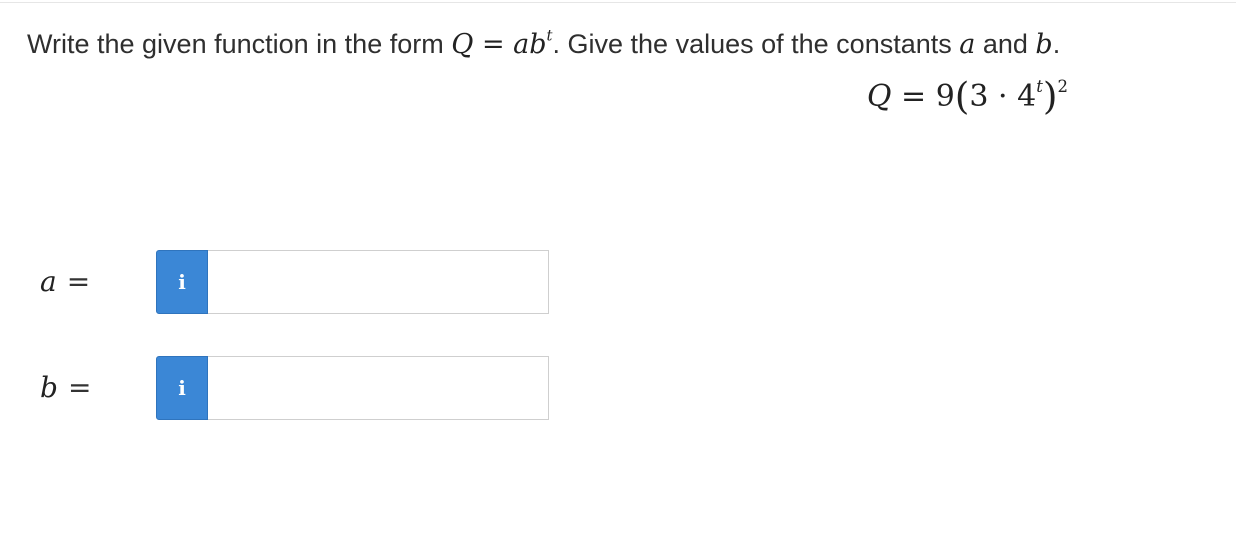 Image resolution: width=1236 pixels, height=542 pixels. Describe the element at coordinates (1056, 44) in the screenshot. I see `question-suffix: .` at that location.